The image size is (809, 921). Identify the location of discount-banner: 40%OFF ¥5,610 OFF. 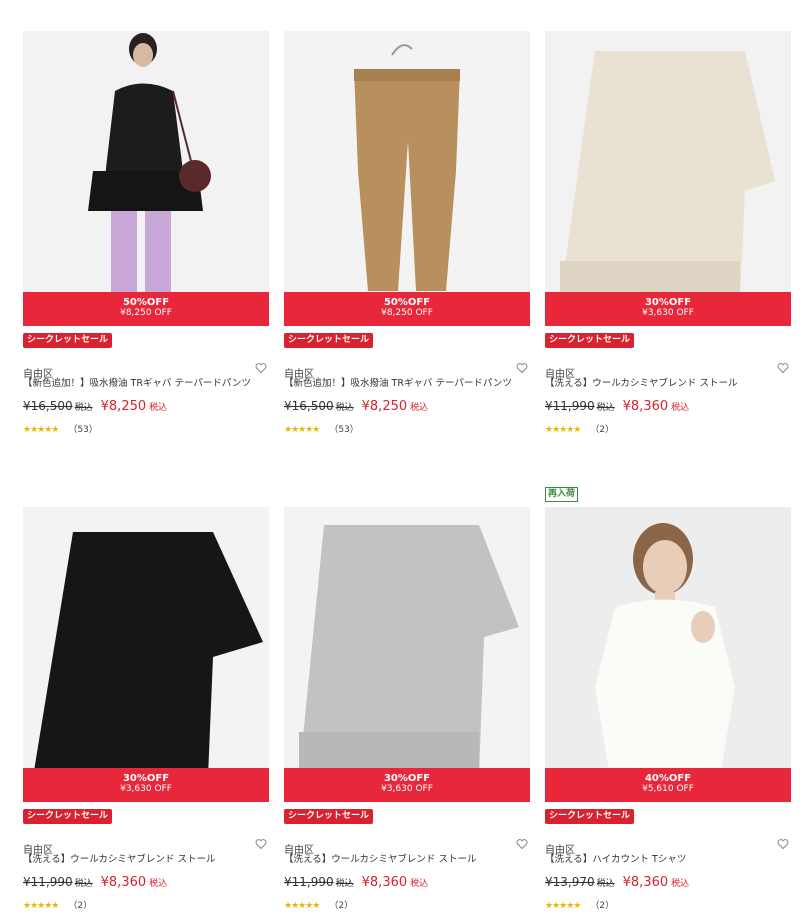
(668, 785).